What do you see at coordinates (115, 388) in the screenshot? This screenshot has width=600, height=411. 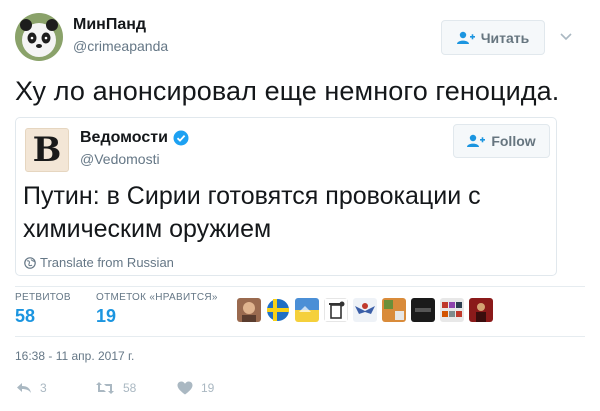 I see `retweet-button: 58` at bounding box center [115, 388].